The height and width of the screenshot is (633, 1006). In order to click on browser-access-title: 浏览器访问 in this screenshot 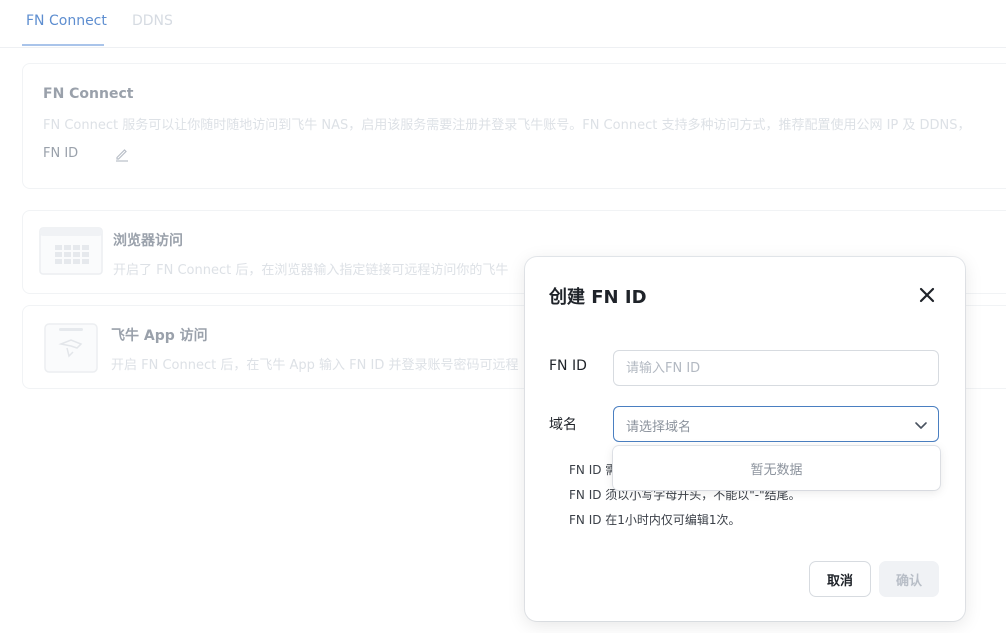, I will do `click(148, 241)`.